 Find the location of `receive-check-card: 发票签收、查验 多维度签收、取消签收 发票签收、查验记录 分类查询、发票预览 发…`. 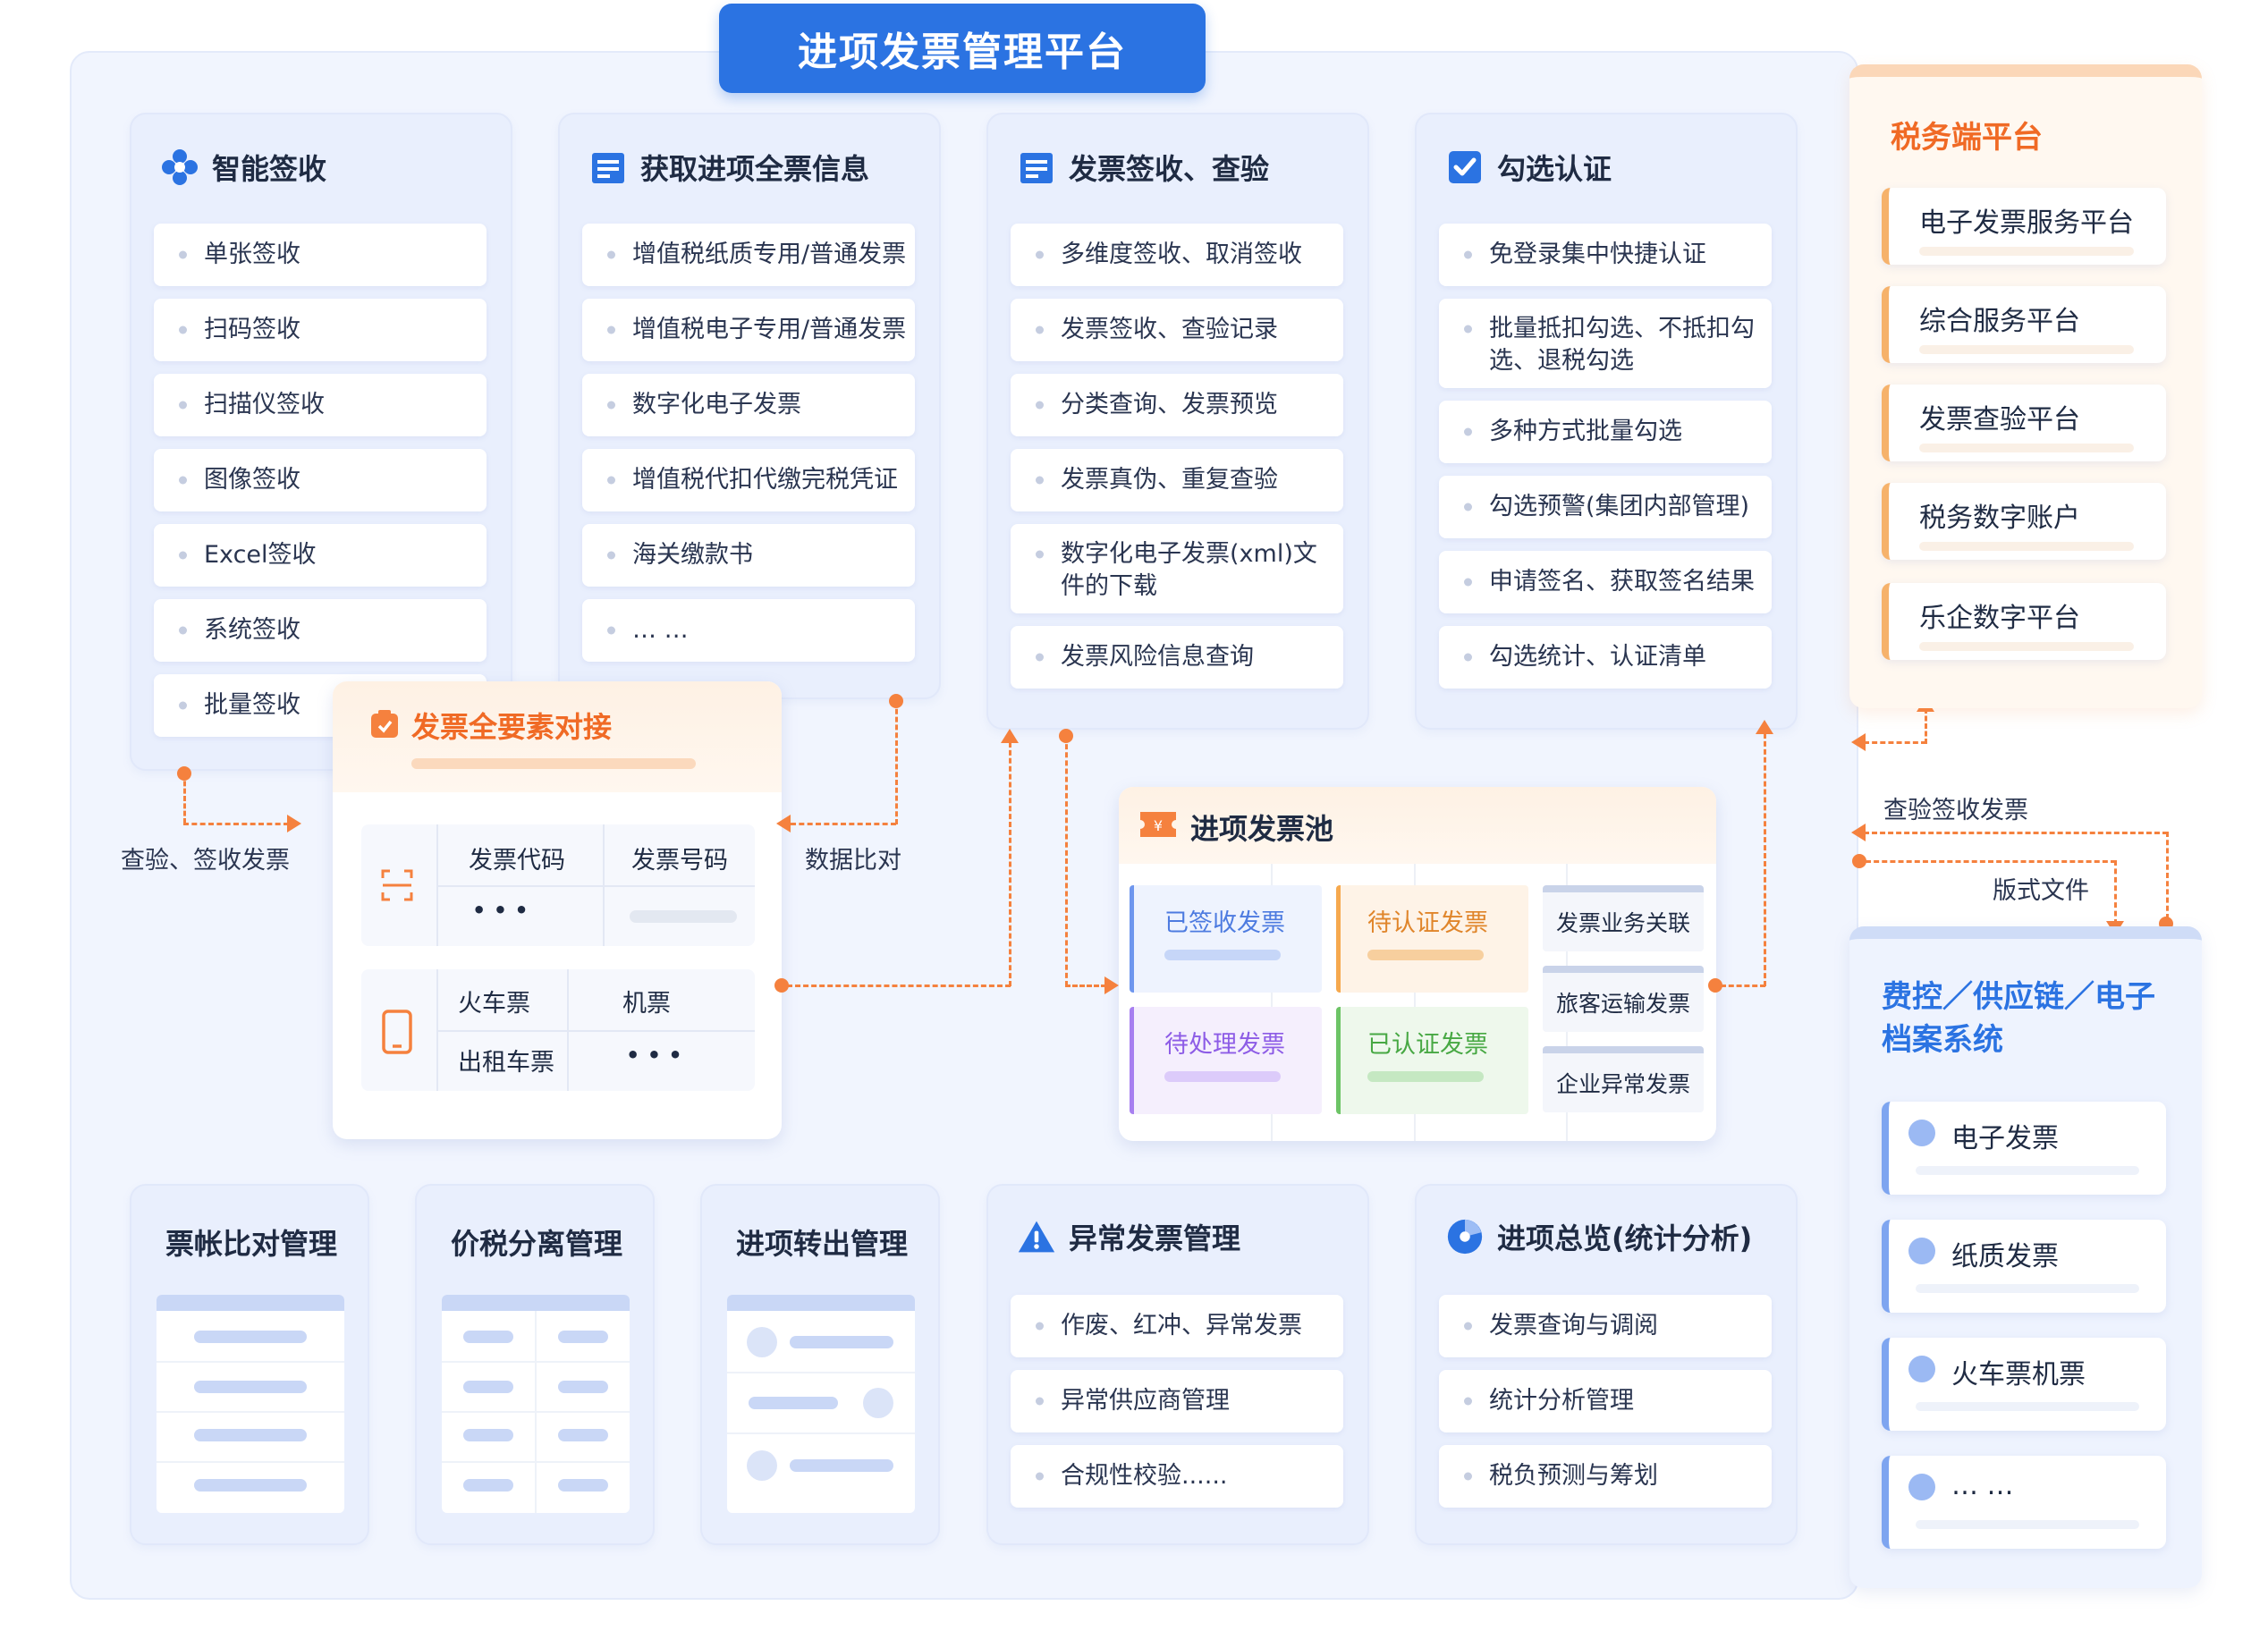

receive-check-card: 发票签收、查验 多维度签收、取消签收 发票签收、查验记录 分类查询、发票预览 发… is located at coordinates (1177, 421).